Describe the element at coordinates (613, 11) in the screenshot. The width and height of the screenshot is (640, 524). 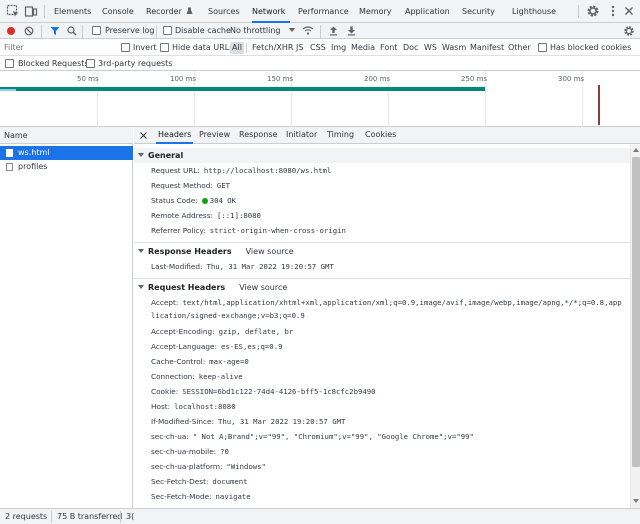
I see `more-options-icon` at that location.